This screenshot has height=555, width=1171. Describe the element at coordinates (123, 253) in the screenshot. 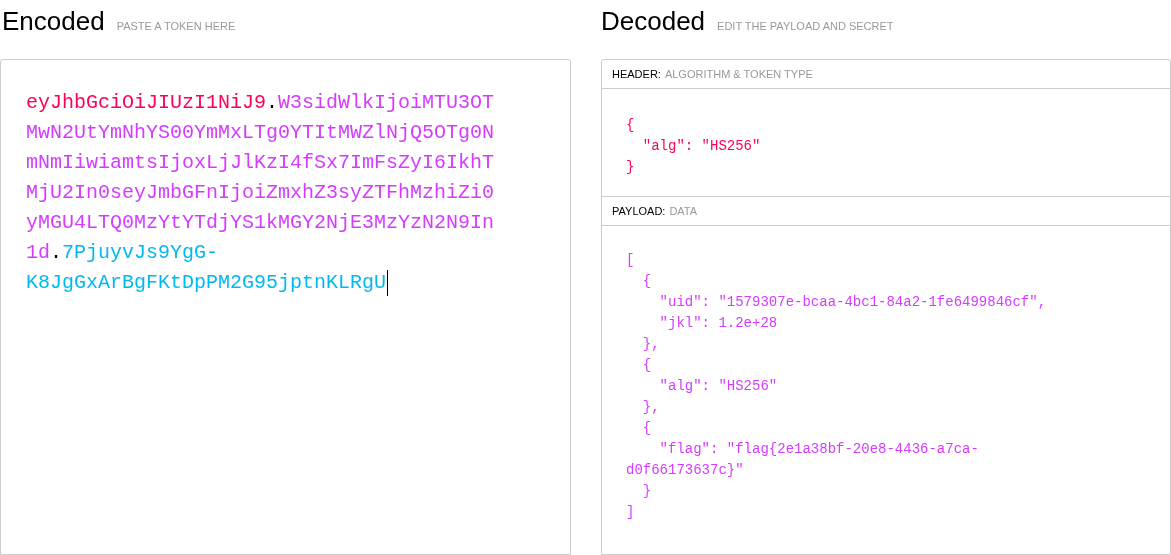

I see `token-line: 1d.7PjuyvJs9YgG-` at that location.